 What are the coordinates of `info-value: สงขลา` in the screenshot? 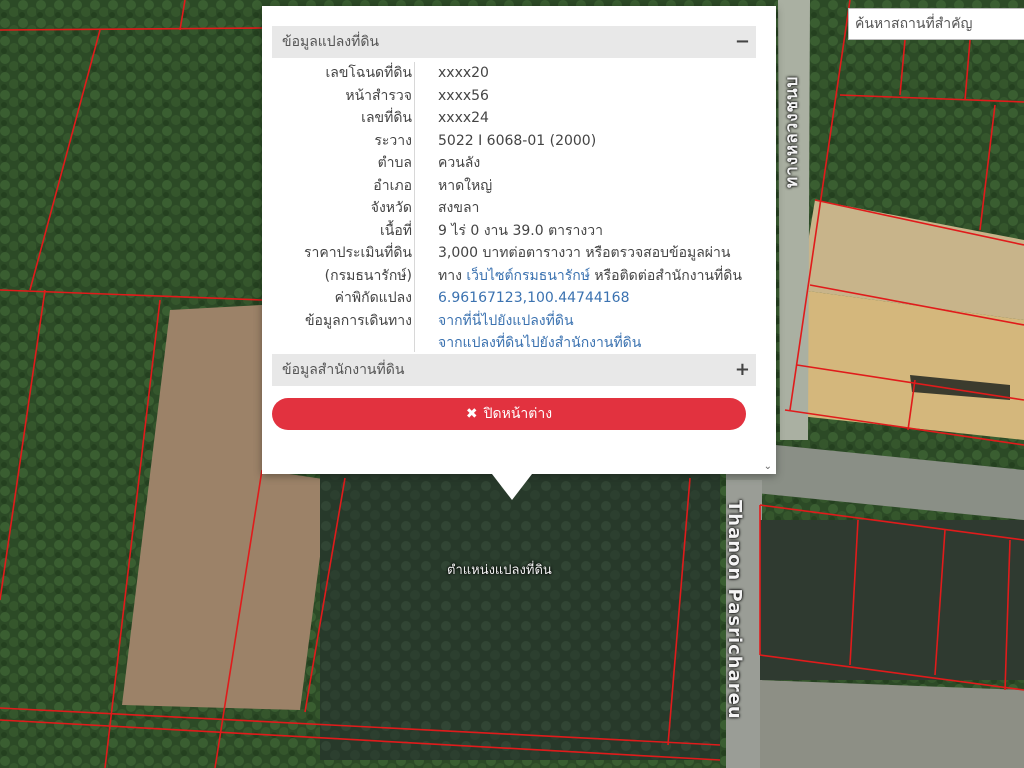 It's located at (459, 208).